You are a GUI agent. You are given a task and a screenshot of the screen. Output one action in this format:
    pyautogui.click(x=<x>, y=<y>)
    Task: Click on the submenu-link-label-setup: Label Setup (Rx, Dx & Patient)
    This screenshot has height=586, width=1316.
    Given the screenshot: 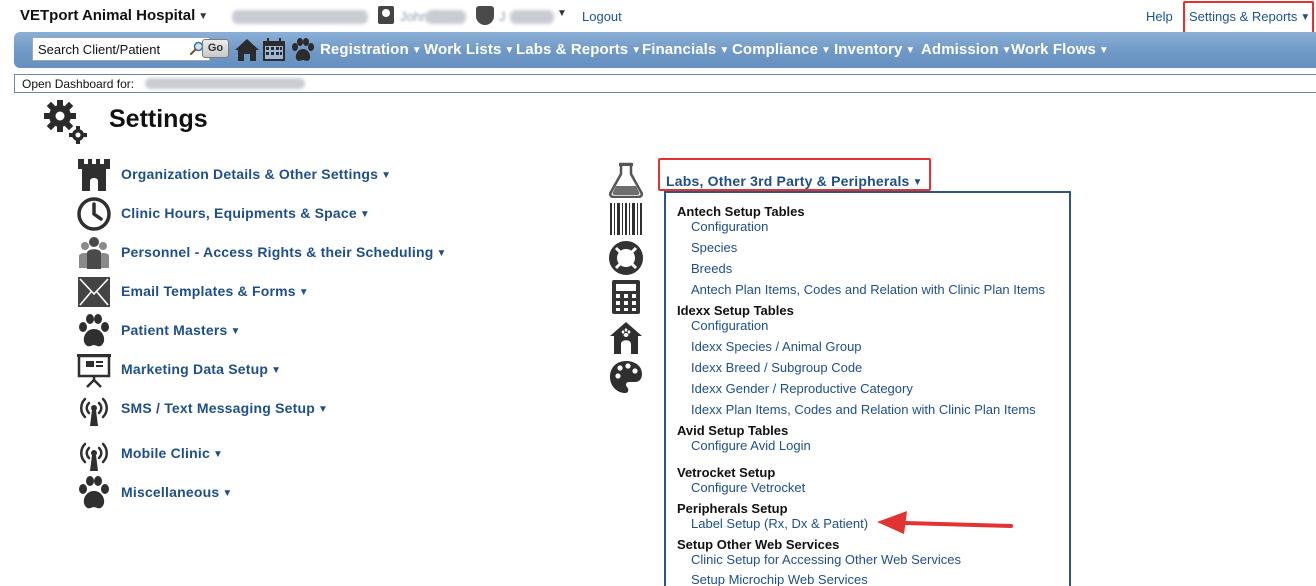 What is the action you would take?
    pyautogui.click(x=779, y=523)
    